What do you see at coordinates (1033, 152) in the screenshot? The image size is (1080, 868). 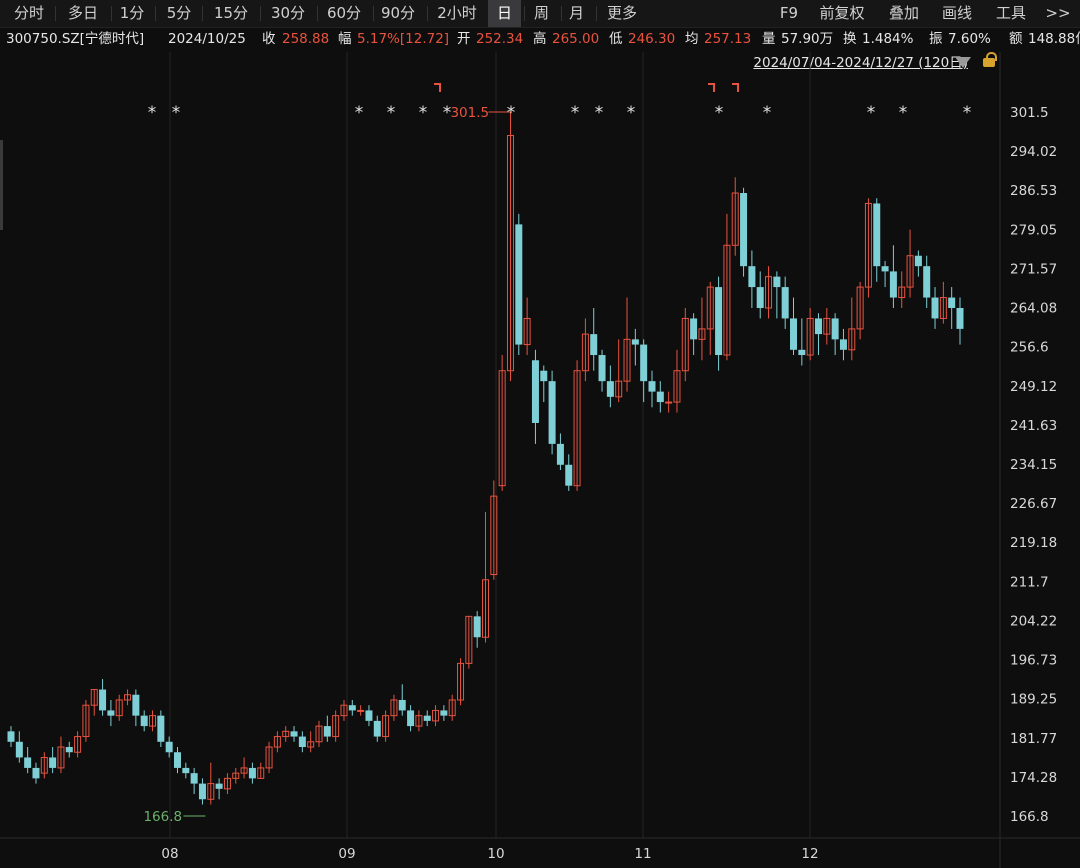 I see `y-tick-label: 294.02` at bounding box center [1033, 152].